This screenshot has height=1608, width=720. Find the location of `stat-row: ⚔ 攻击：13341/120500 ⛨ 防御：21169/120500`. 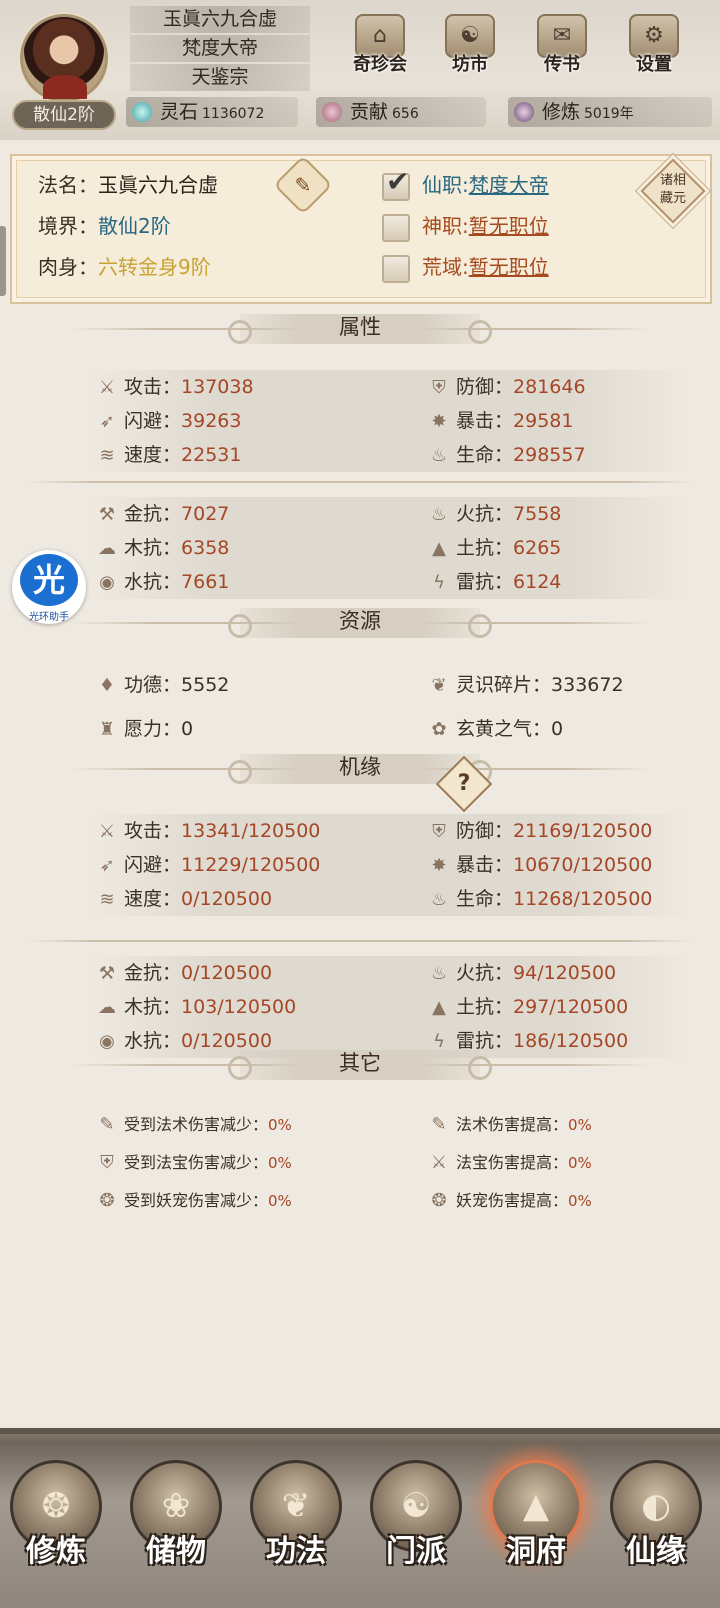

stat-row: ⚔ 攻击：13341/120500 ⛨ 防御：21169/120500 is located at coordinates (390, 831).